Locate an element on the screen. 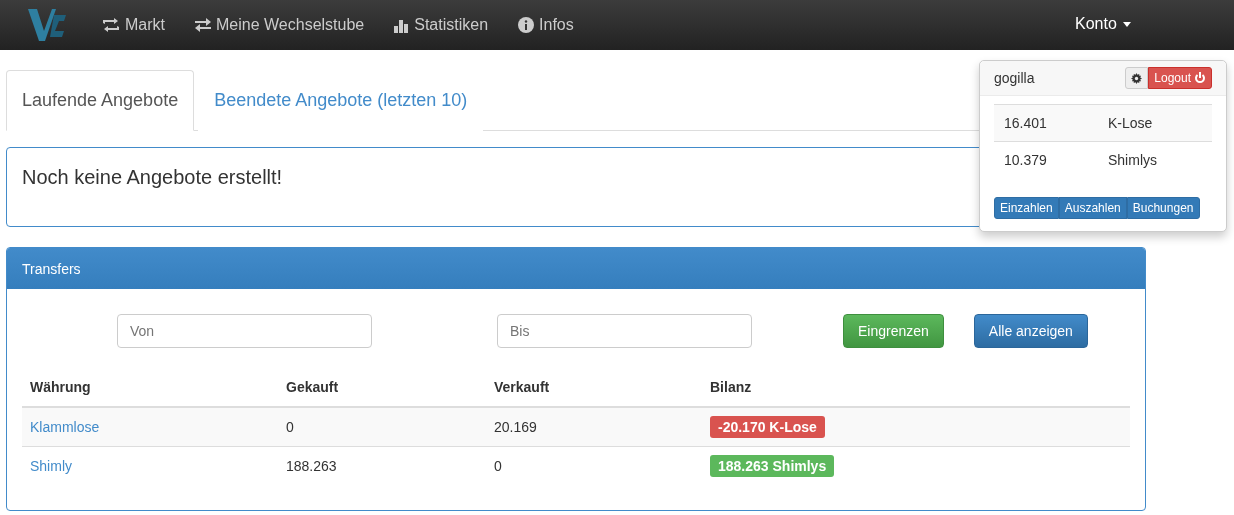 The height and width of the screenshot is (515, 1234). account-action-button: Buchungen is located at coordinates (1163, 208).